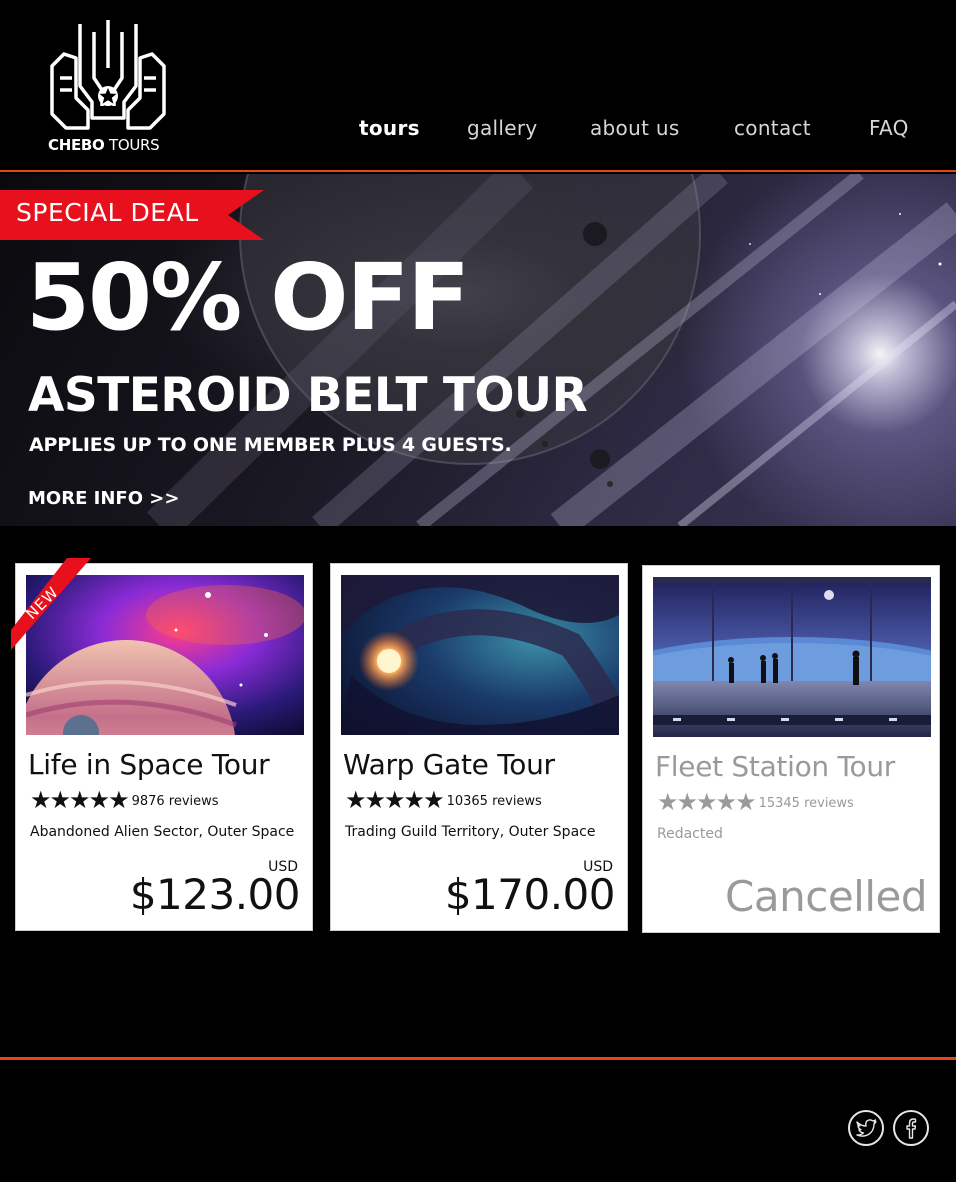  What do you see at coordinates (911, 1128) in the screenshot?
I see `facebook-icon` at bounding box center [911, 1128].